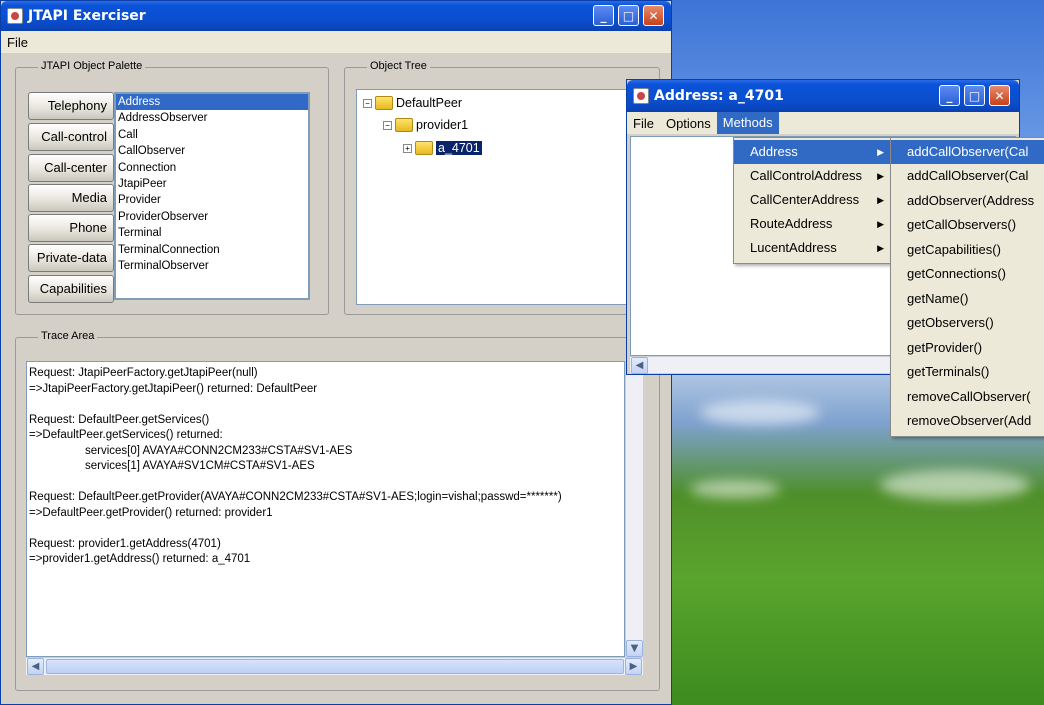 The height and width of the screenshot is (705, 1044). I want to click on submenu-item: getCapabilities(), so click(967, 250).